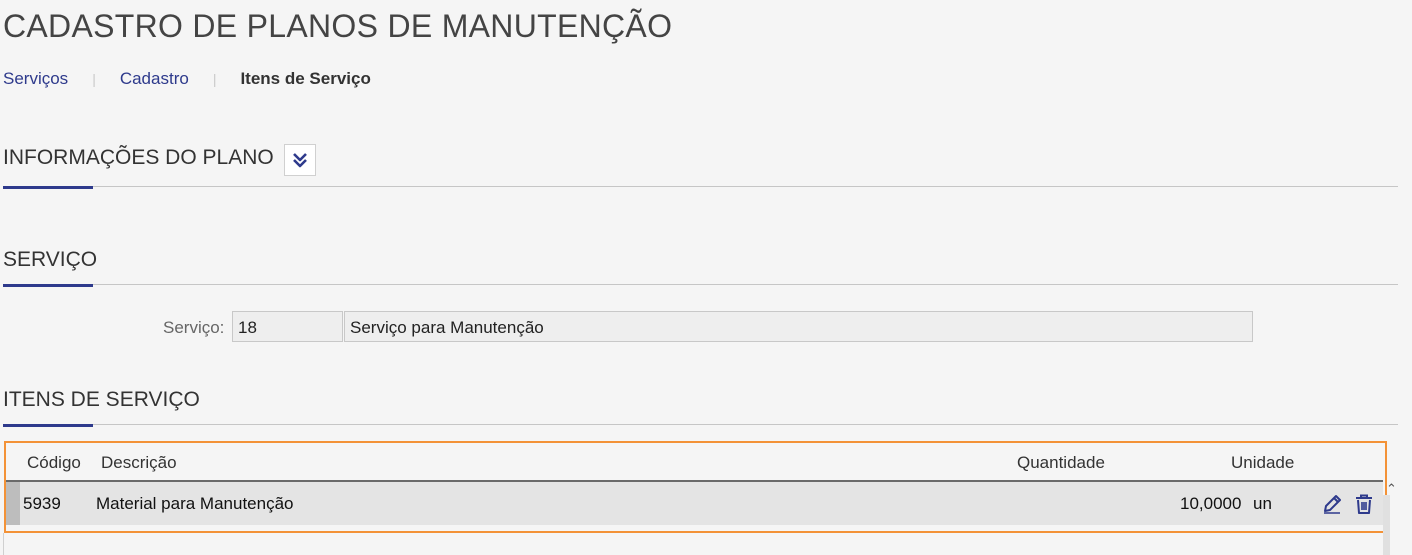 The image size is (1412, 555). I want to click on service-section-header: SERVIÇO, so click(700, 267).